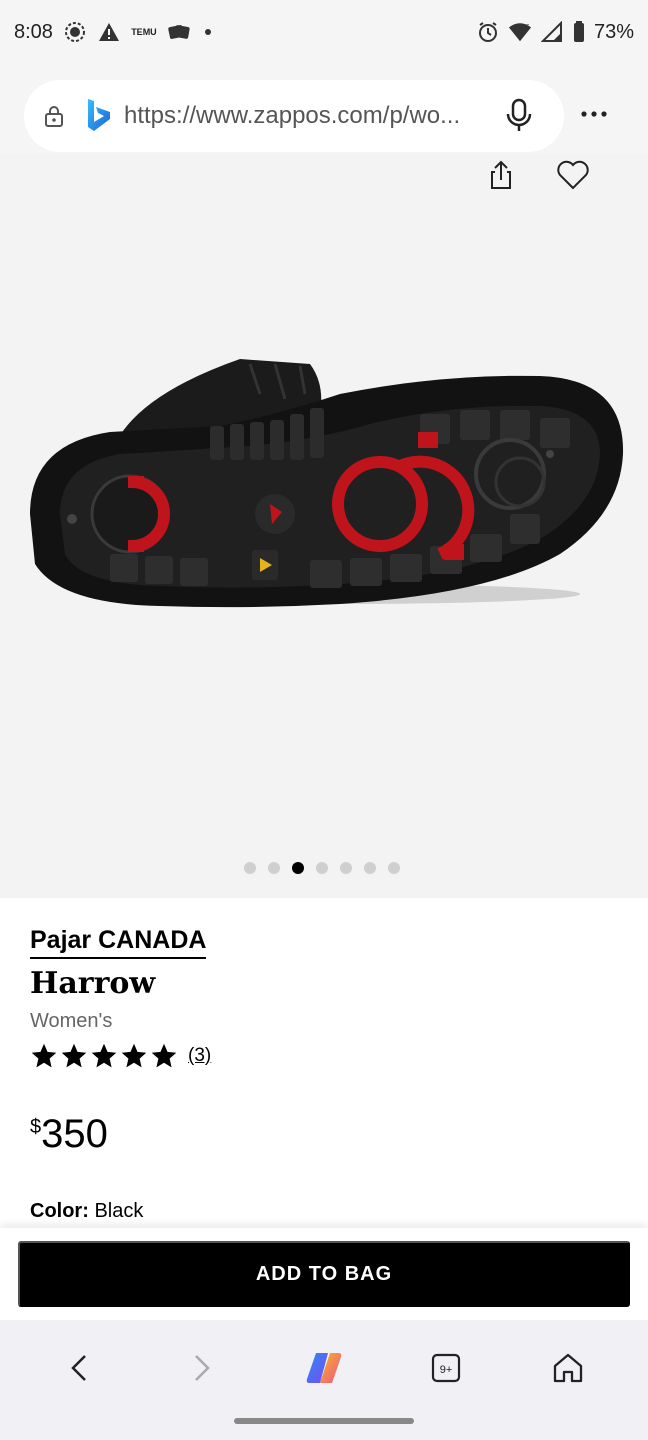 This screenshot has width=648, height=1440. I want to click on status-right: 6 73%, so click(555, 32).